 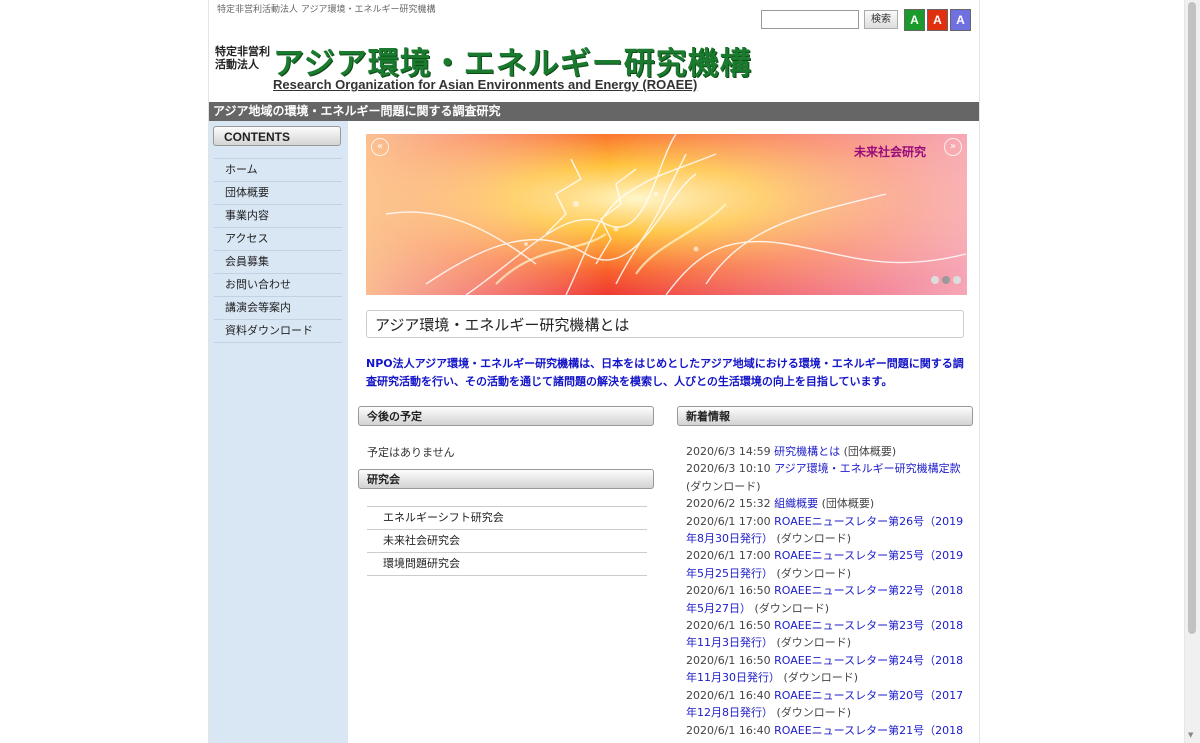 What do you see at coordinates (1190, 735) in the screenshot?
I see `scroll-down-arrow-icon: ▼` at bounding box center [1190, 735].